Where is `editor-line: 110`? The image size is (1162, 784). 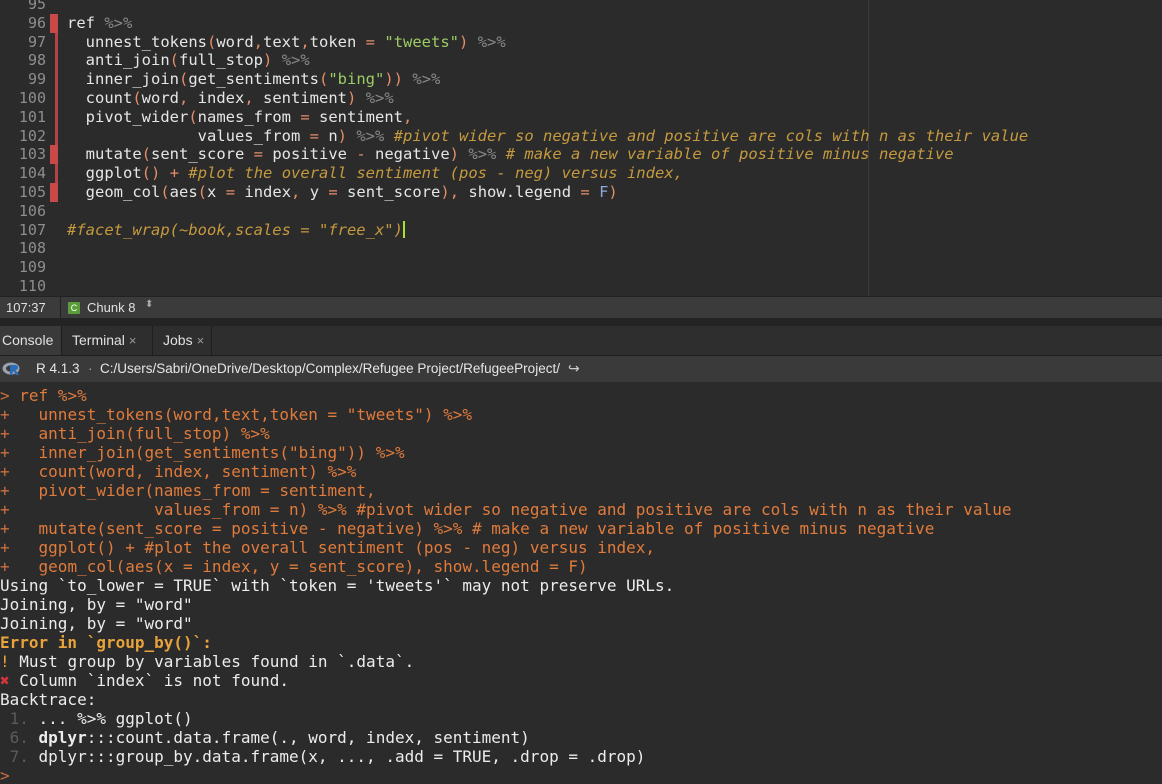 editor-line: 110 is located at coordinates (581, 286).